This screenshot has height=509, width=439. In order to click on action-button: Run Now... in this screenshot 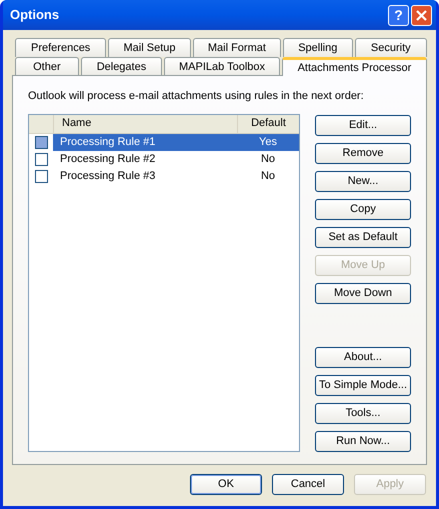, I will do `click(363, 441)`.